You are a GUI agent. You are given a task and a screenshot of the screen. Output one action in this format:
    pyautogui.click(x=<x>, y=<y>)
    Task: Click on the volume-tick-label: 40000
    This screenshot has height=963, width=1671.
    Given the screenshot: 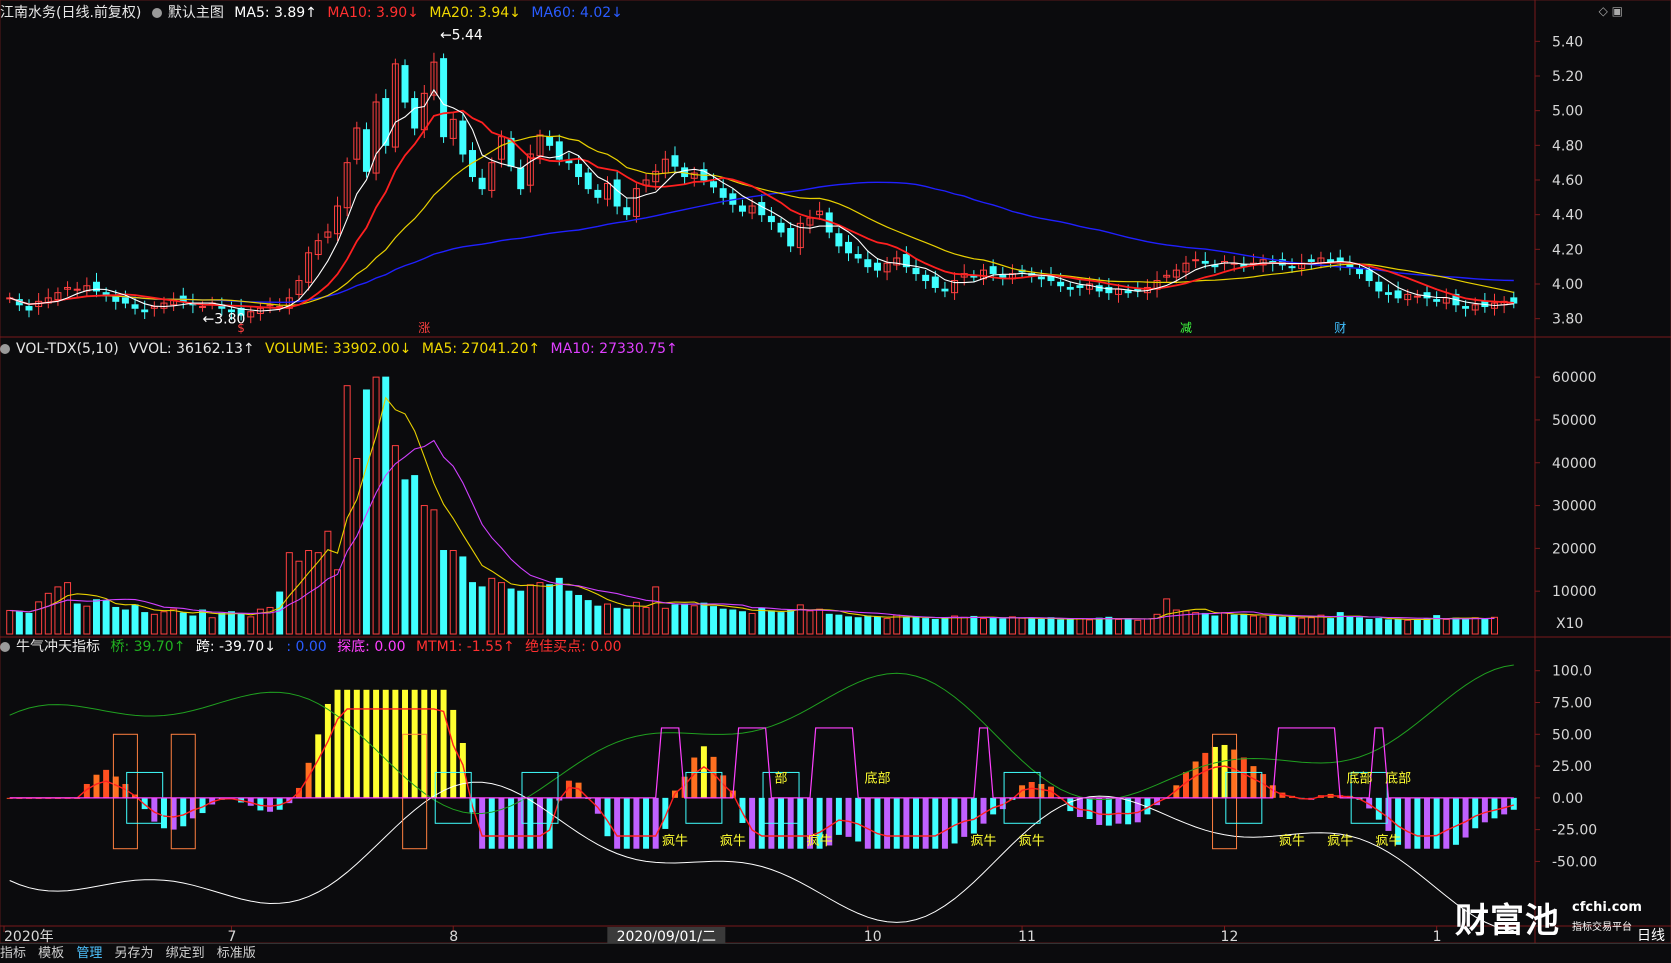 What is the action you would take?
    pyautogui.click(x=1574, y=464)
    